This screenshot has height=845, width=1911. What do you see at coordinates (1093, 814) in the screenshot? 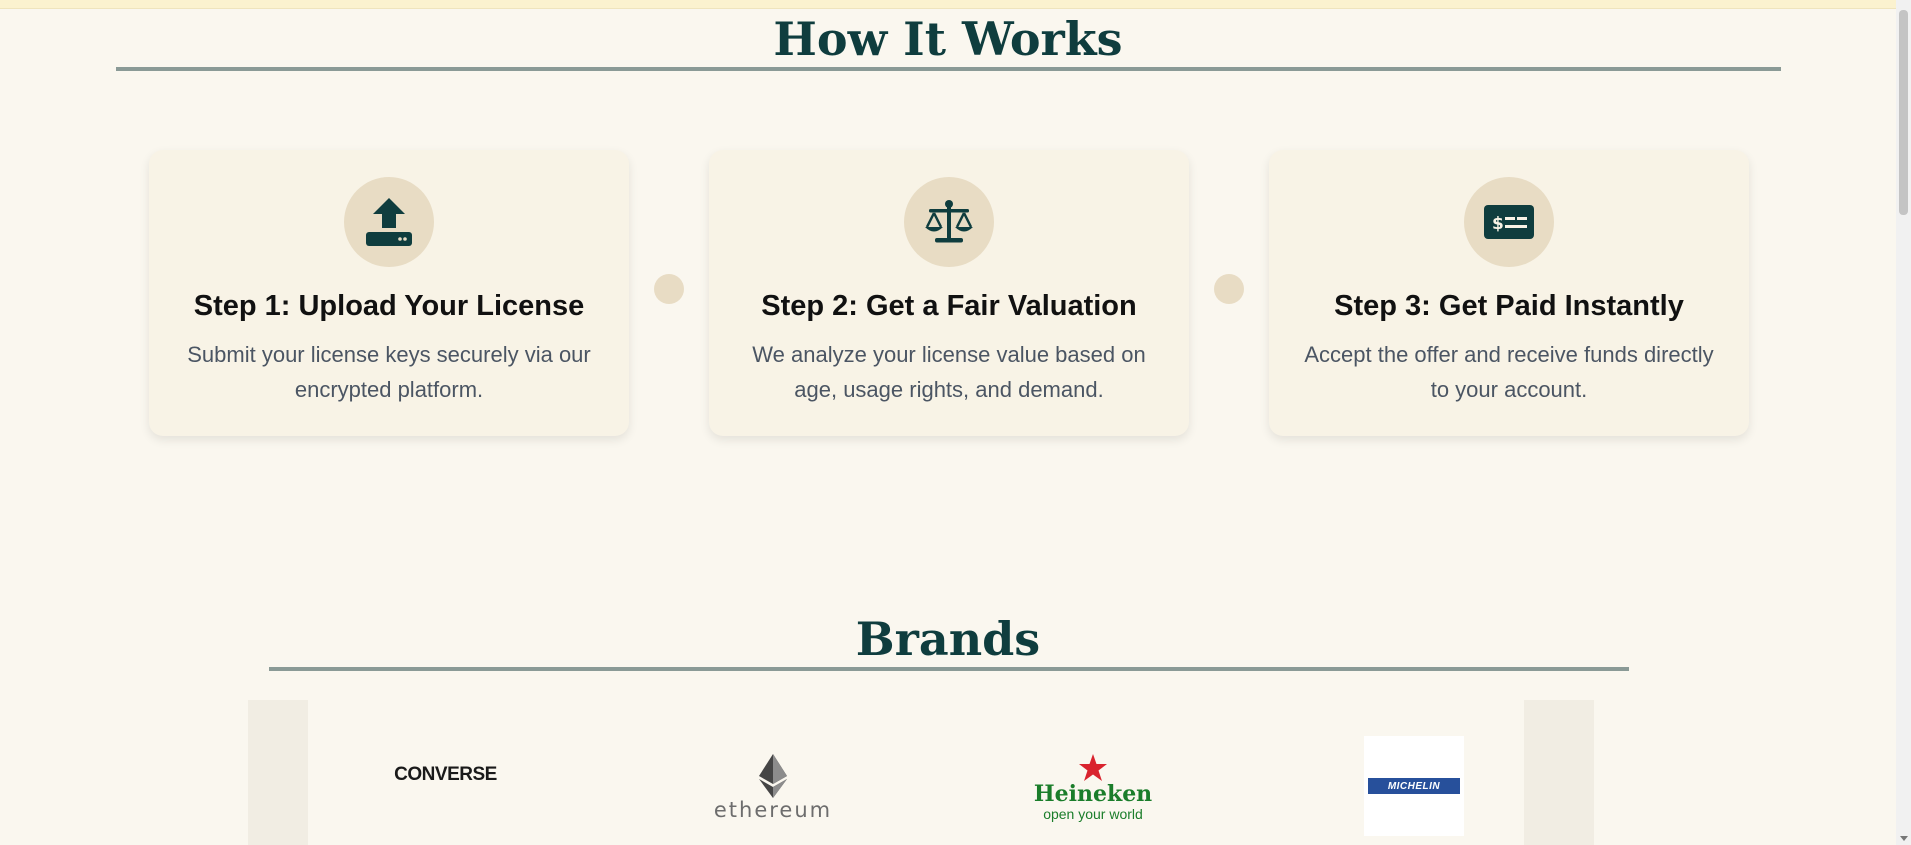
I see `heineken-tagline: open your world` at bounding box center [1093, 814].